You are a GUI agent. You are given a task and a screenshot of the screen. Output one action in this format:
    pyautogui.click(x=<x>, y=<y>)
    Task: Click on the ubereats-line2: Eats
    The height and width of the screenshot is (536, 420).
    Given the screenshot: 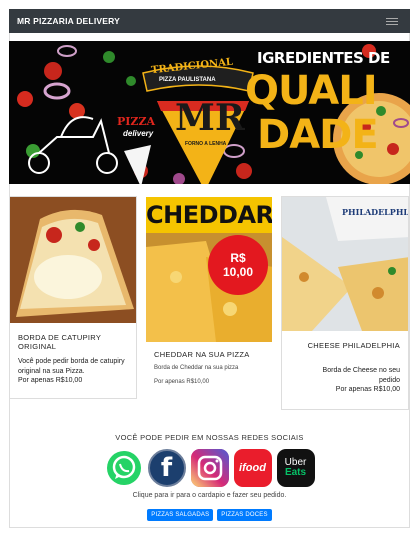 What is the action you would take?
    pyautogui.click(x=295, y=472)
    